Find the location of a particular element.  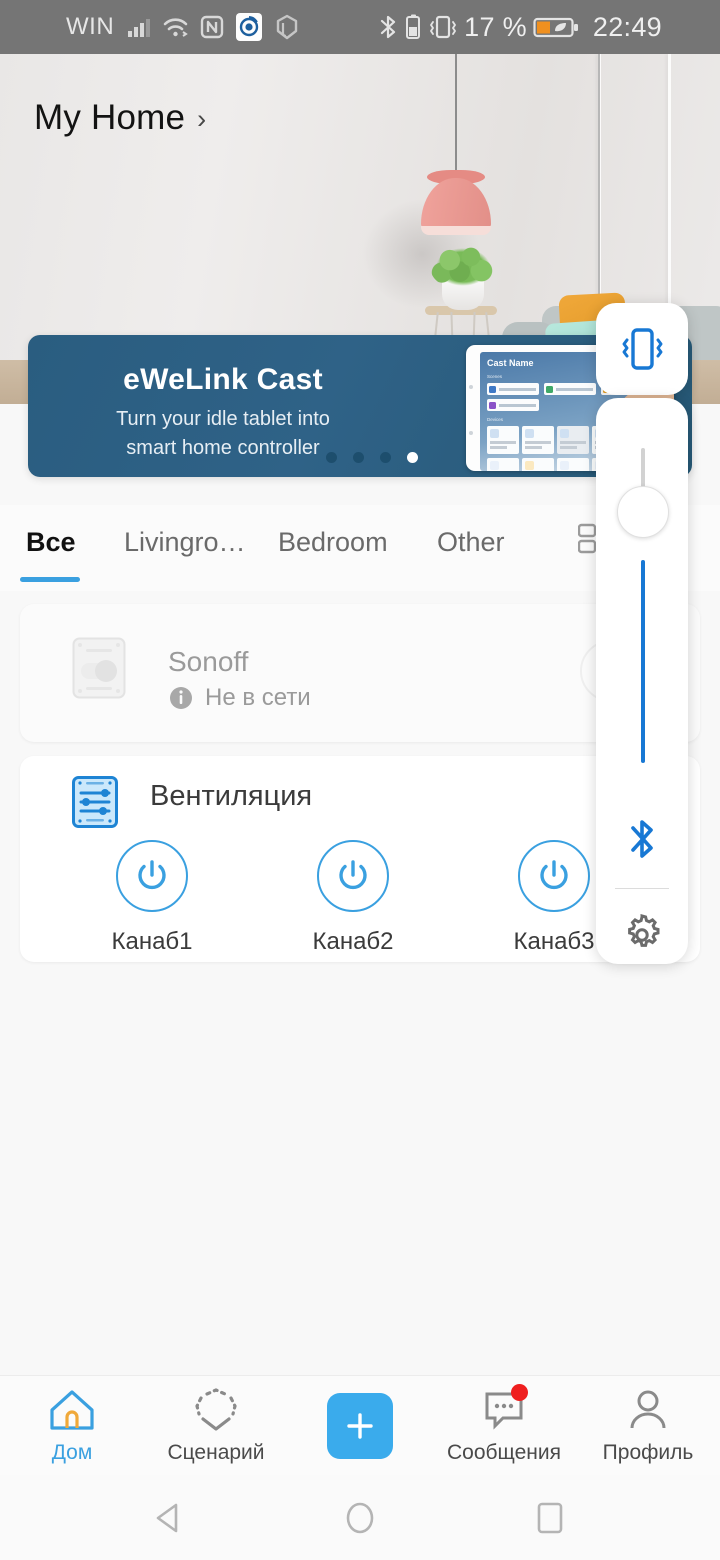

device-status: Не в сети is located at coordinates (239, 698).